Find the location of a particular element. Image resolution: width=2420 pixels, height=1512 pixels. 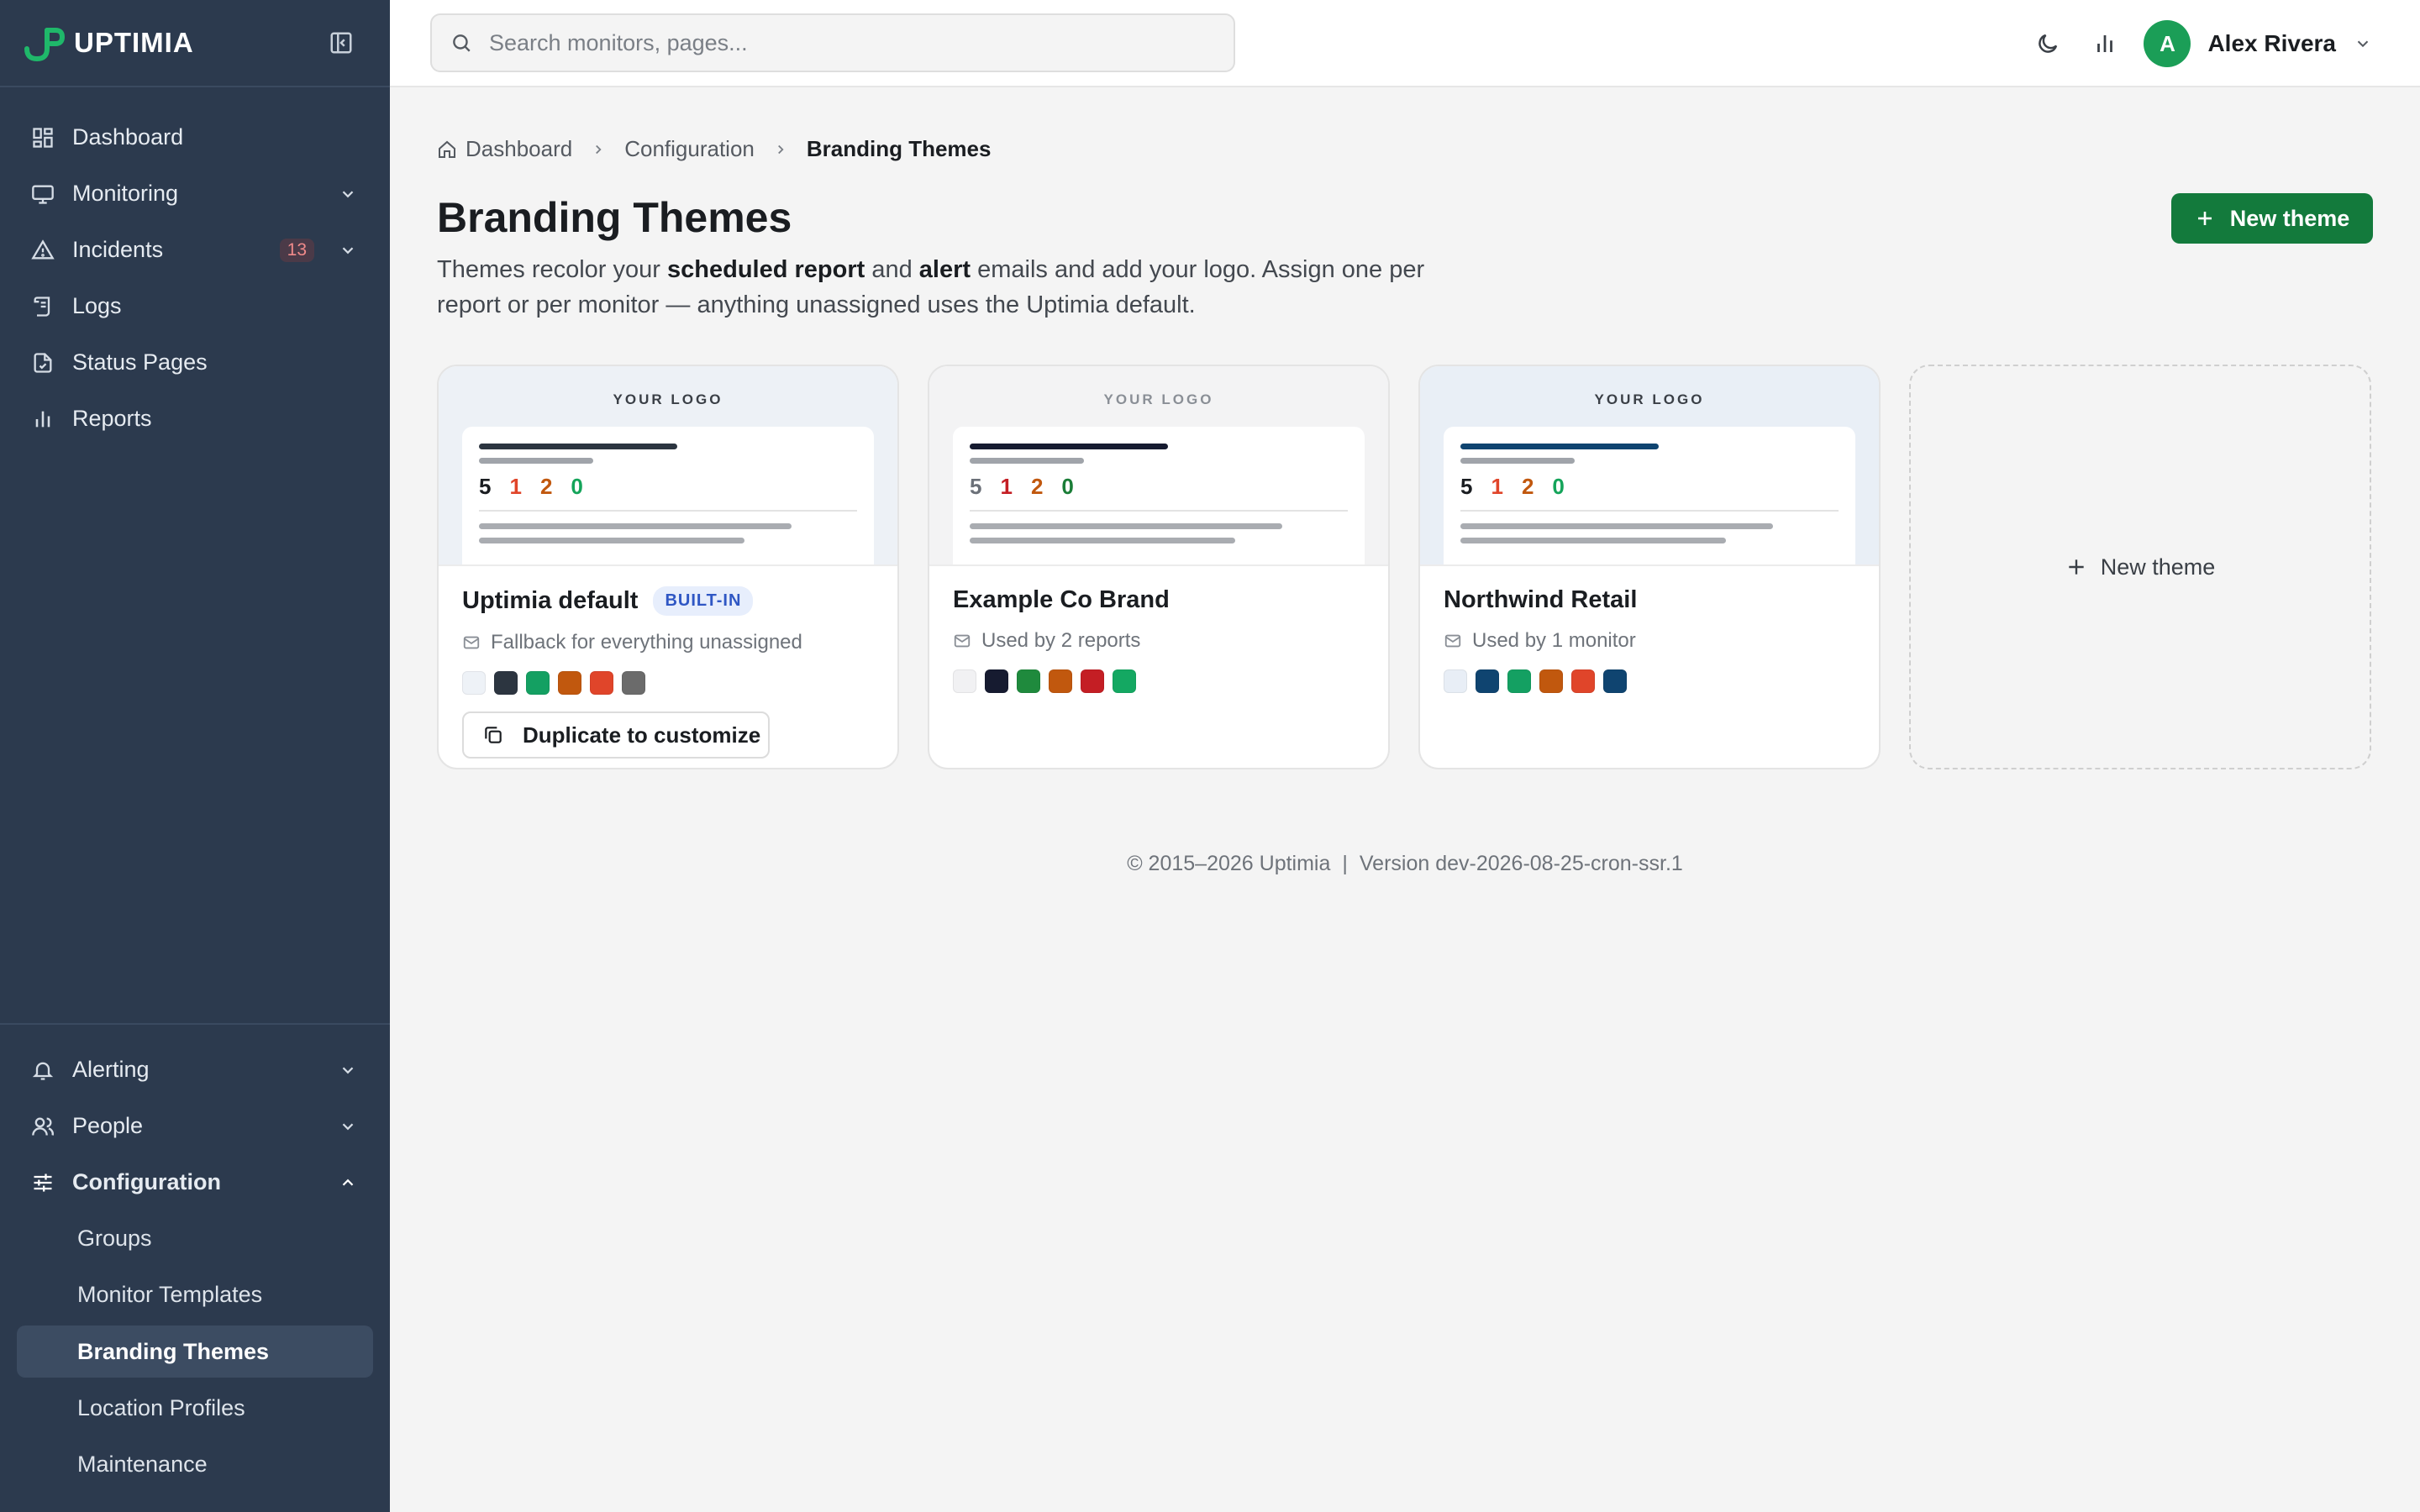

duplicate-to-customize-button: Duplicate to customize is located at coordinates (616, 735).